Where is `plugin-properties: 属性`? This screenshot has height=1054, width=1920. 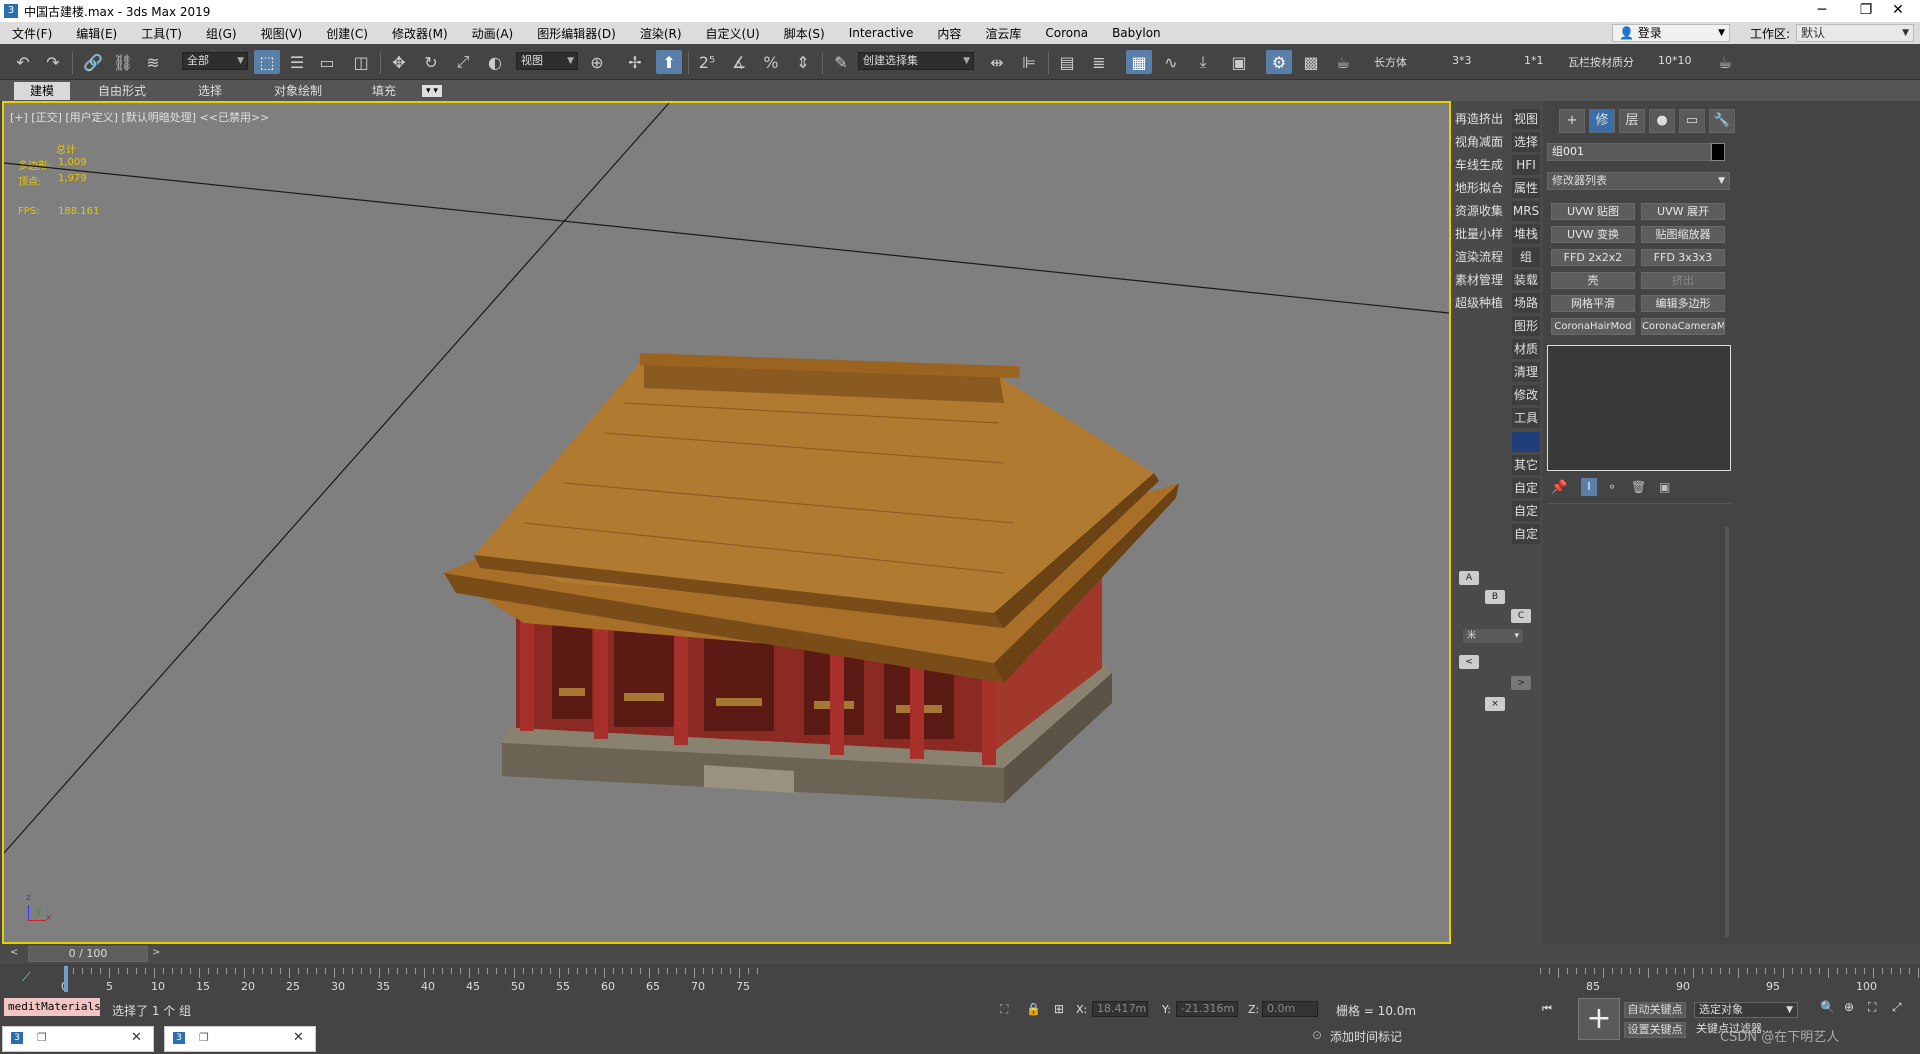 plugin-properties: 属性 is located at coordinates (1526, 188).